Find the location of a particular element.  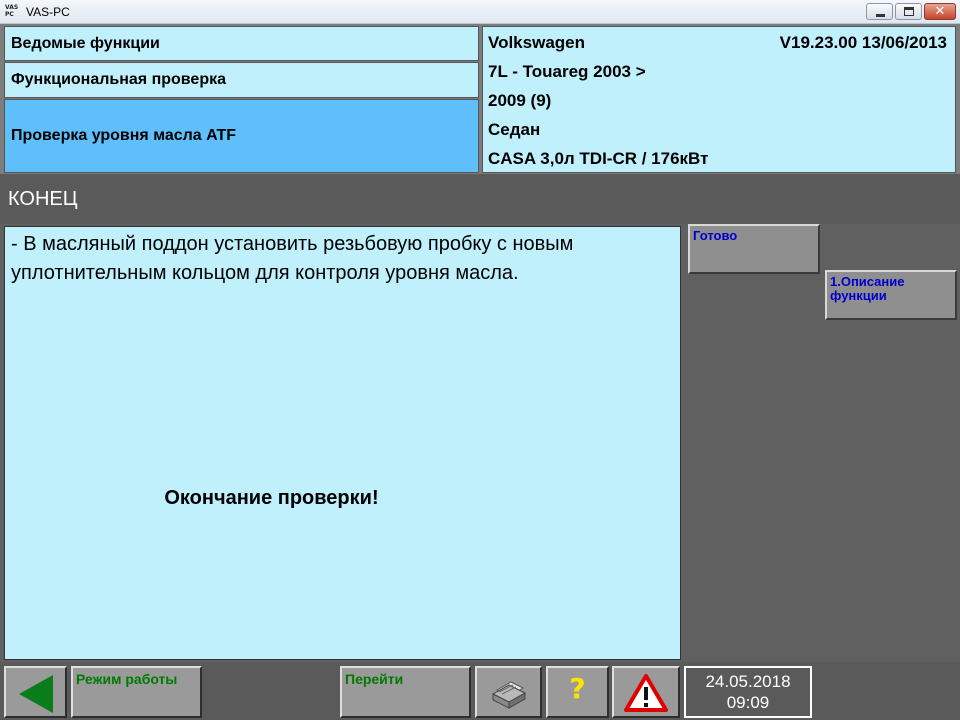

date-text: 24.05.2018 is located at coordinates (748, 681).